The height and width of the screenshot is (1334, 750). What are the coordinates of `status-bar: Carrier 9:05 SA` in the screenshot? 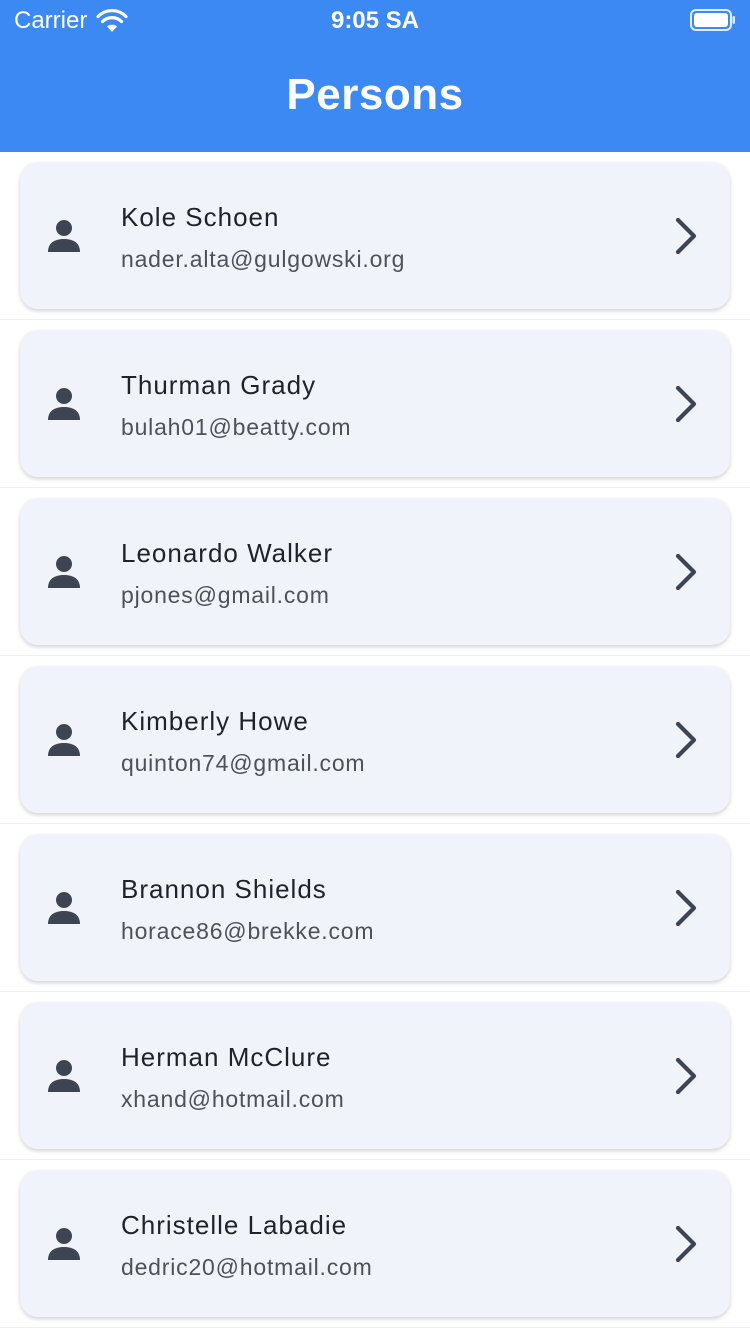 It's located at (375, 21).